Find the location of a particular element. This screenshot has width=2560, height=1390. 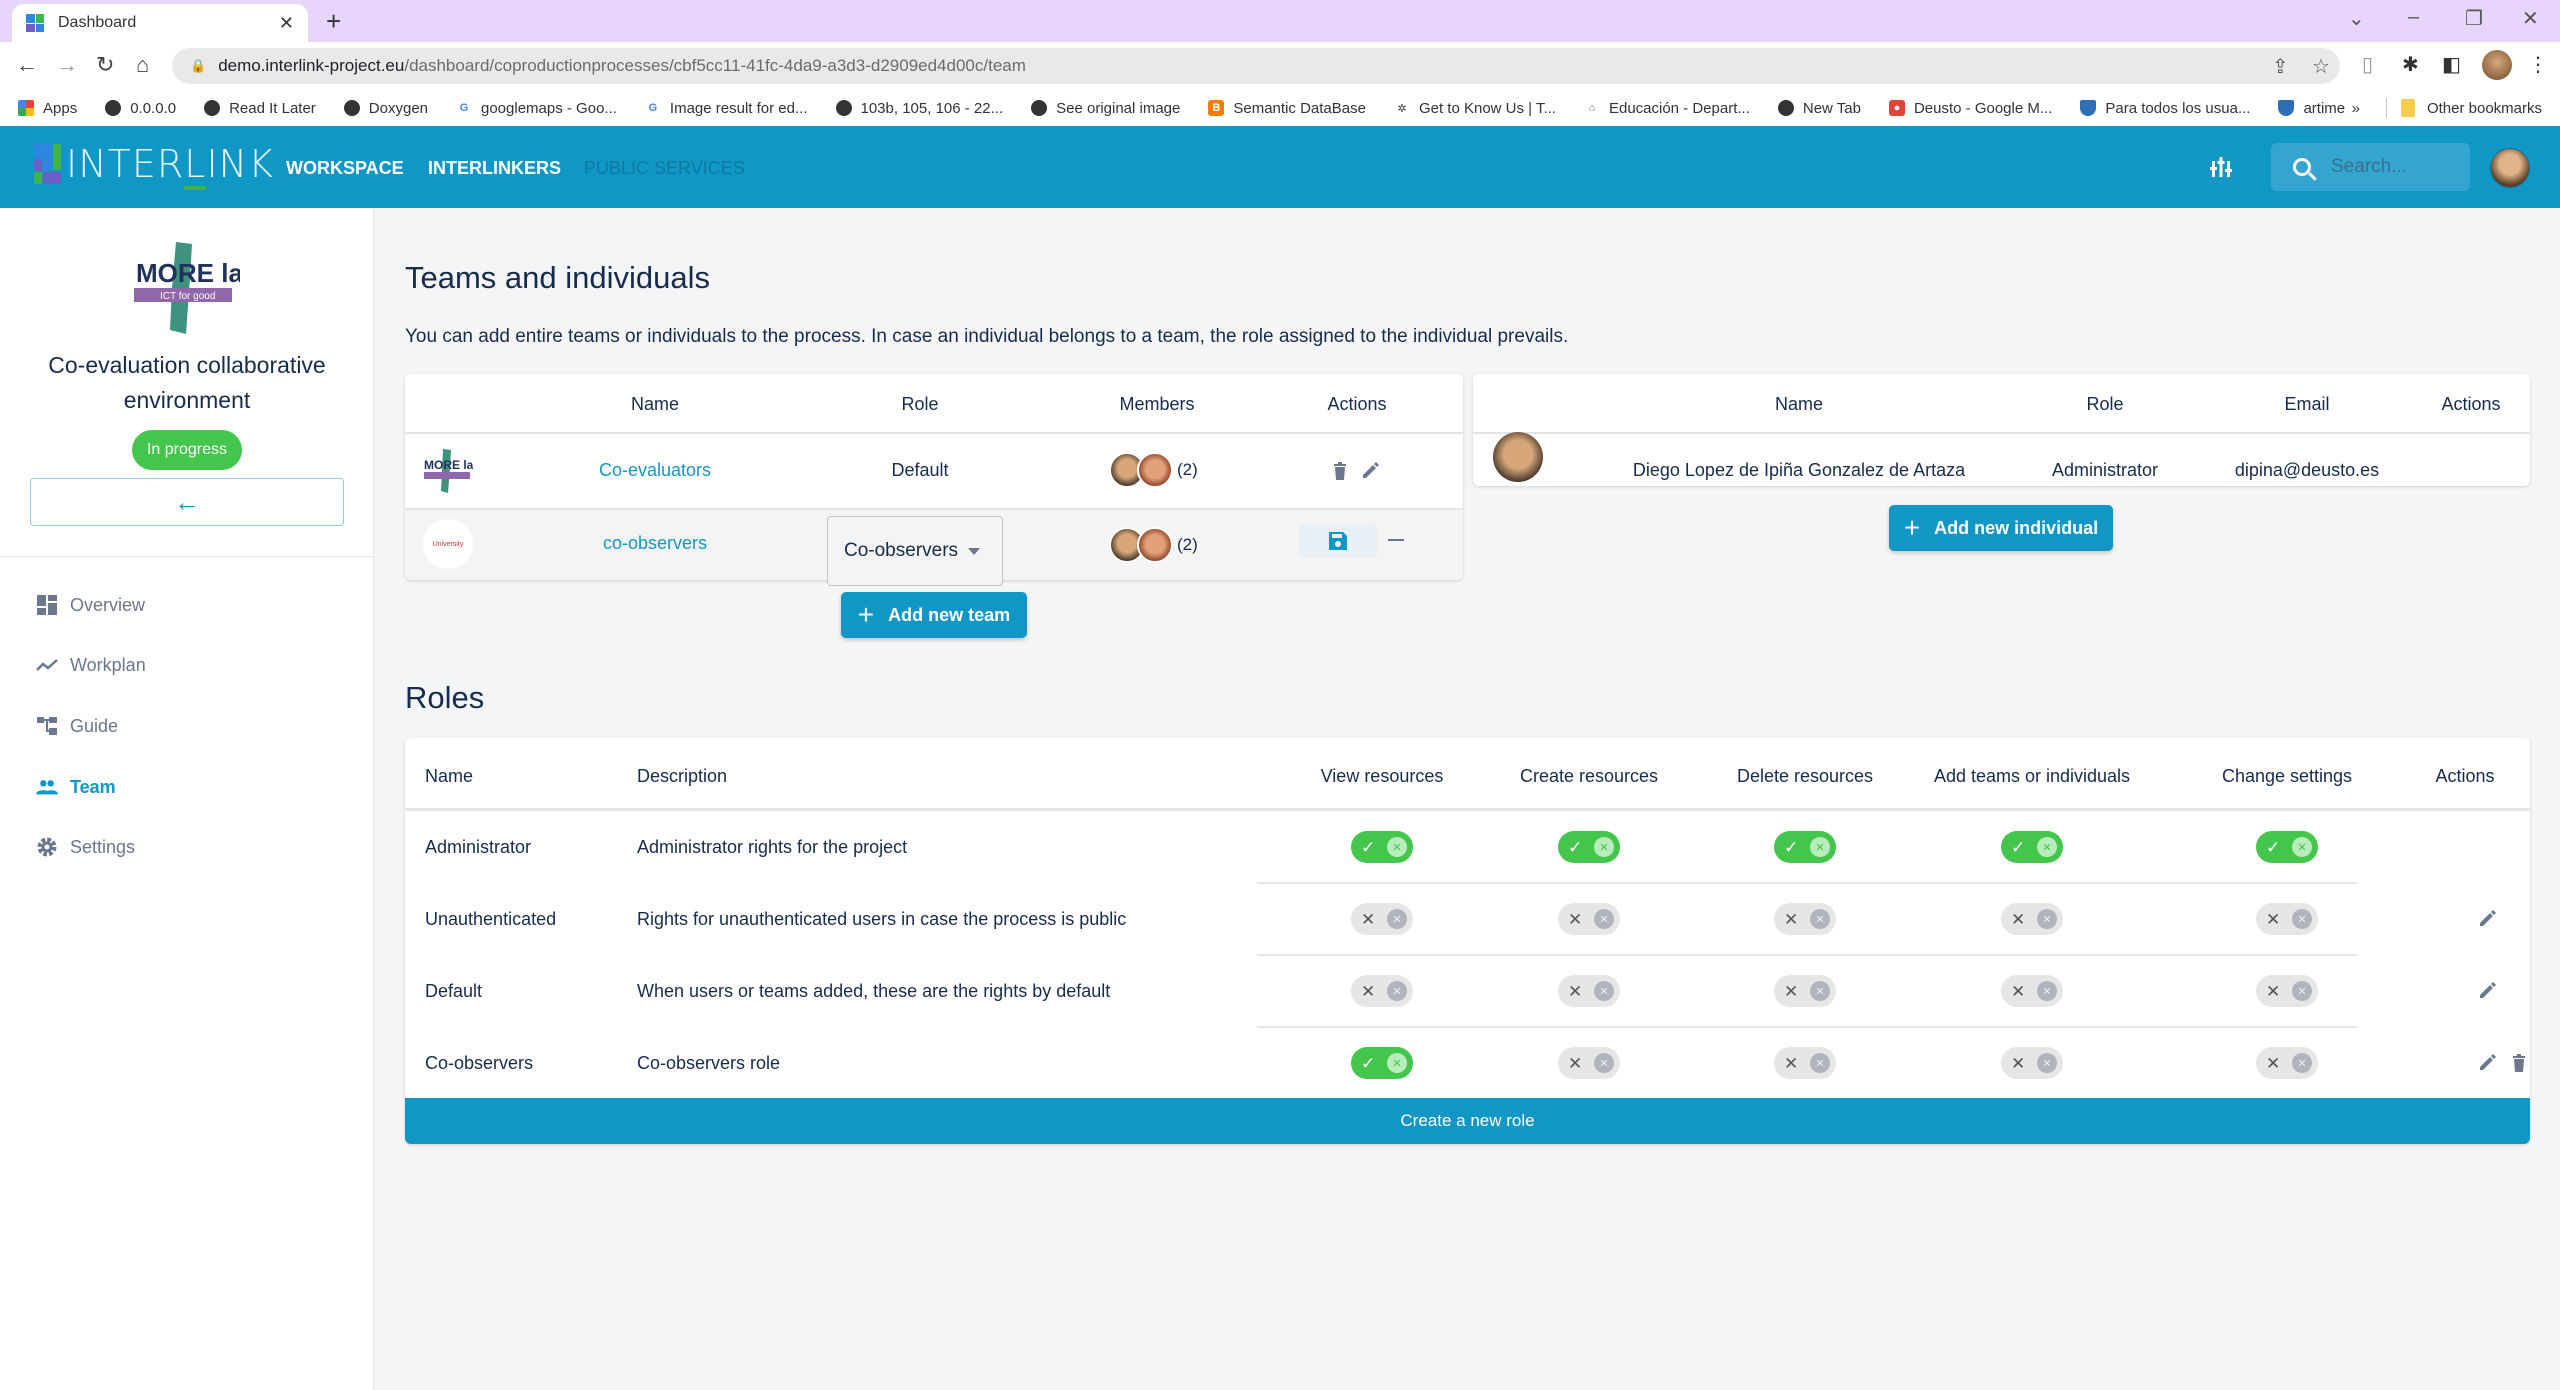

team-role-select: Co-observers is located at coordinates (915, 551).